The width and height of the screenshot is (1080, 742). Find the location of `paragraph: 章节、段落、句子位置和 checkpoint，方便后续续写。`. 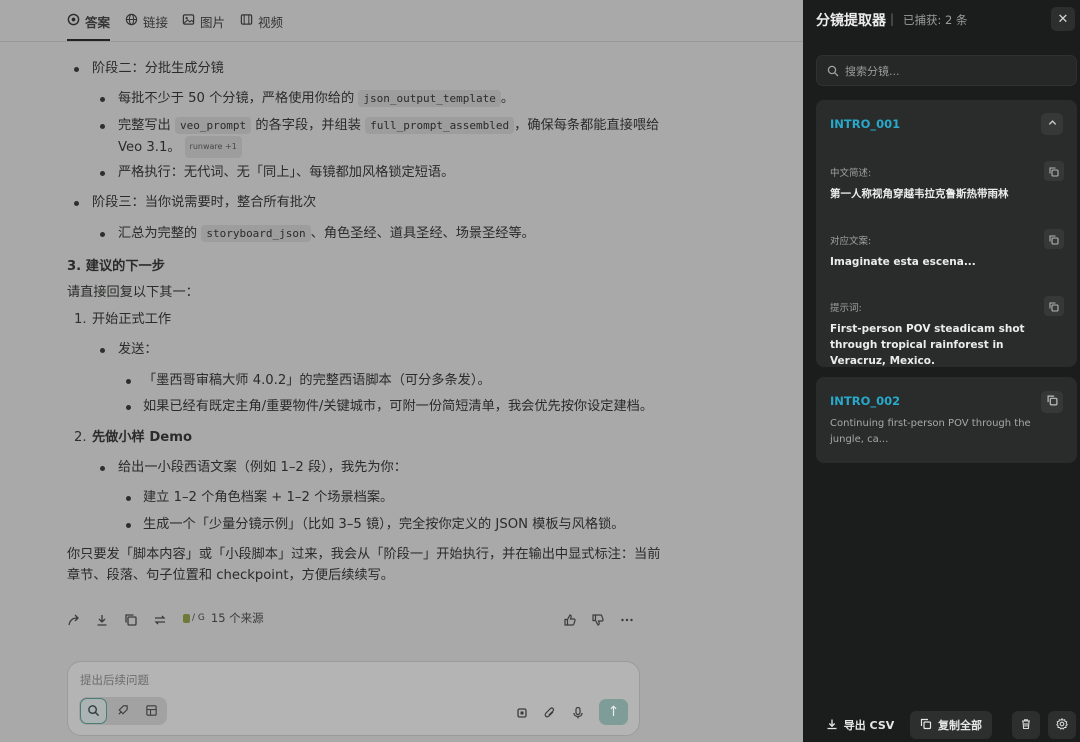

paragraph: 章节、段落、句子位置和 checkpoint，方便后续续写。 is located at coordinates (230, 575).